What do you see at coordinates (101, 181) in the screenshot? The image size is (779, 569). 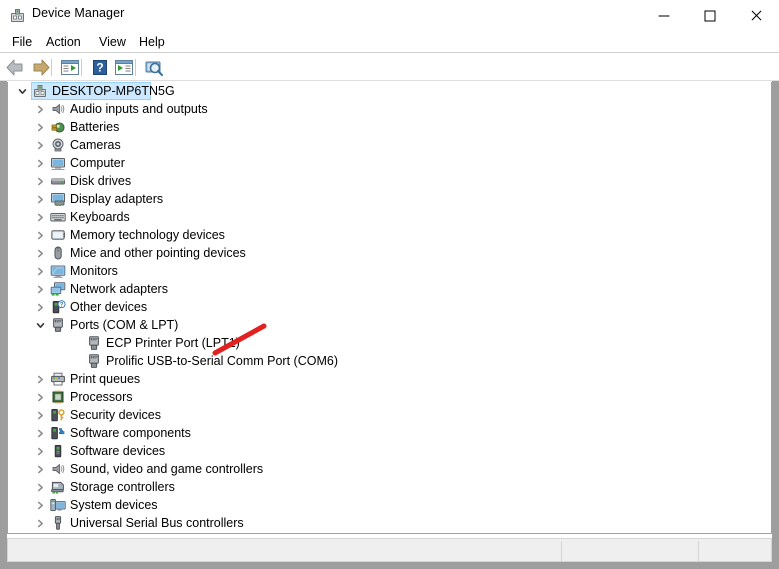 I see `tree-node-label: Disk drives` at bounding box center [101, 181].